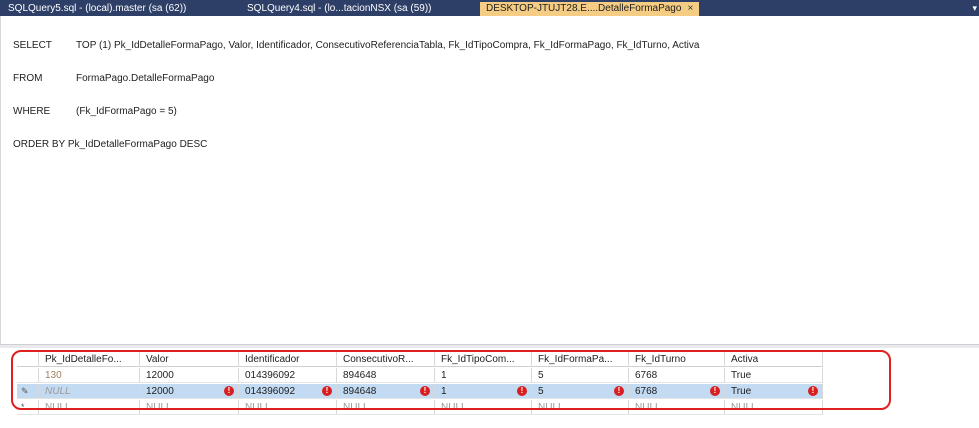 The height and width of the screenshot is (428, 979). I want to click on row-header-corner, so click(28, 359).